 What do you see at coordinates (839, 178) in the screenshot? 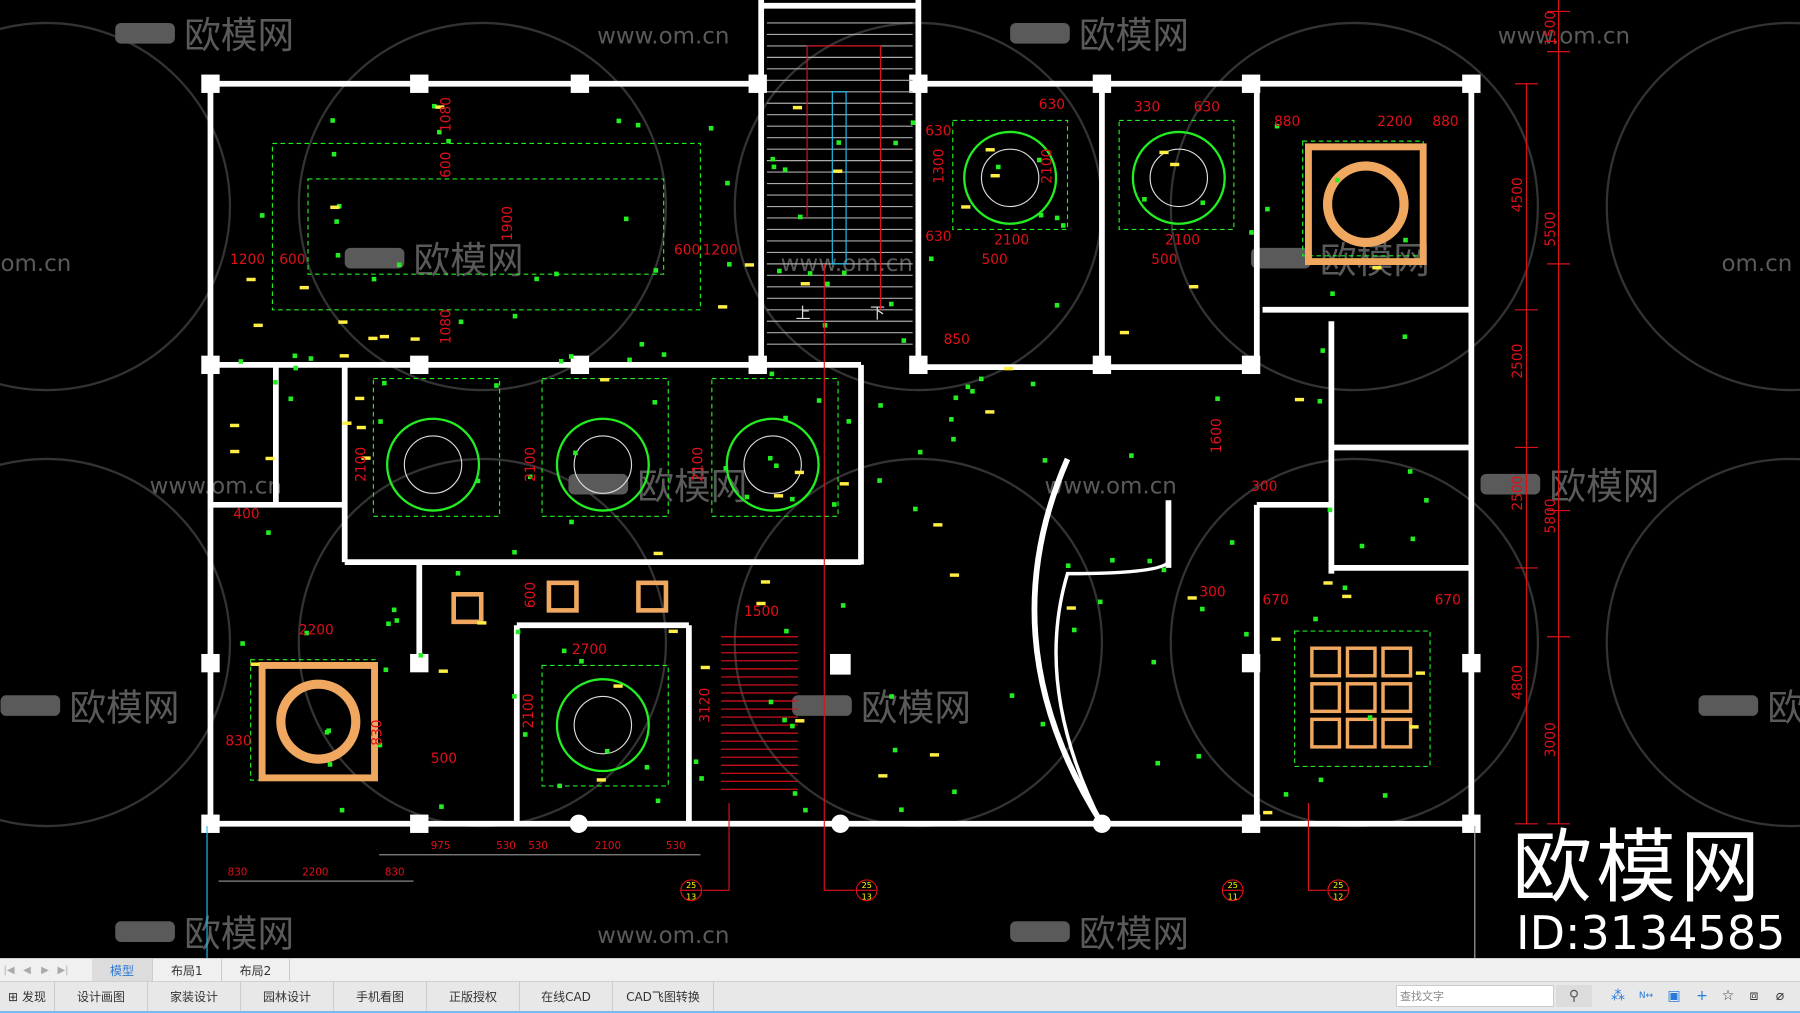
I see `stair-handrail` at bounding box center [839, 178].